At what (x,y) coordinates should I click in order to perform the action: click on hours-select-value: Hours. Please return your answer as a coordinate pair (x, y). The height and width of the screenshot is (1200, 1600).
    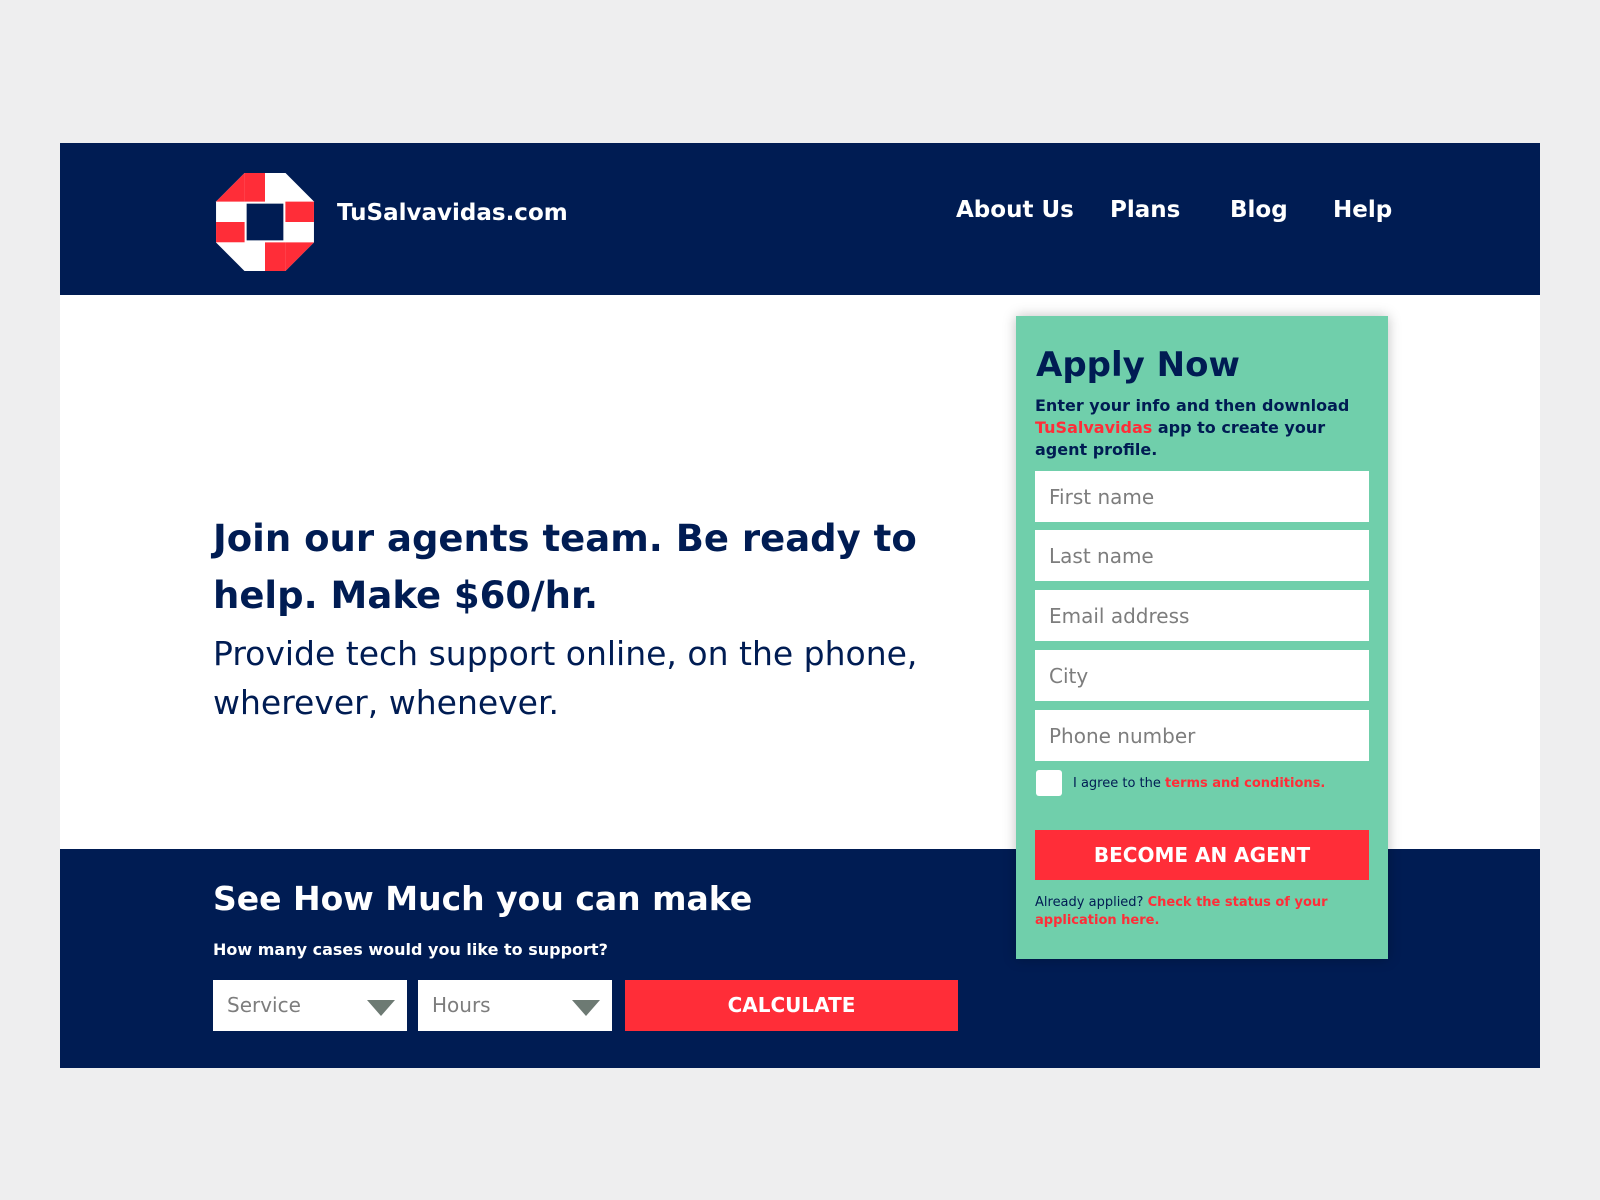
    Looking at the image, I should click on (461, 1005).